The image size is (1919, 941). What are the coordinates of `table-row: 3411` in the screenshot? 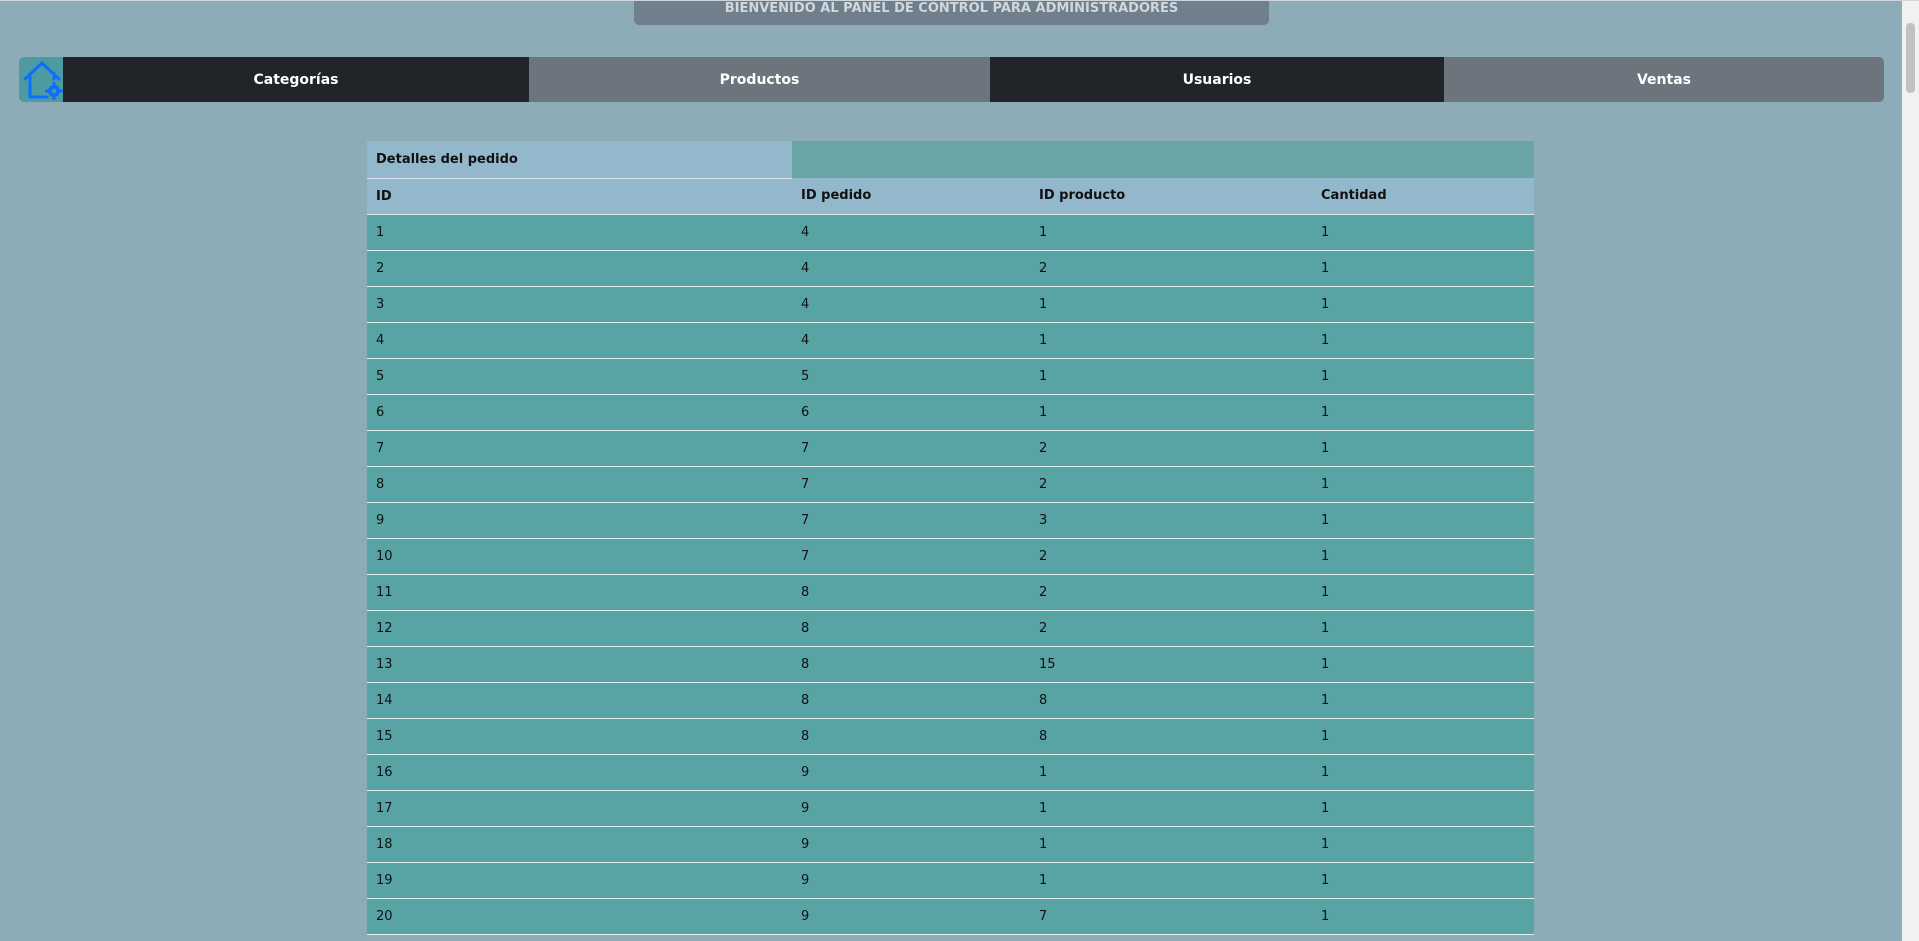 It's located at (950, 304).